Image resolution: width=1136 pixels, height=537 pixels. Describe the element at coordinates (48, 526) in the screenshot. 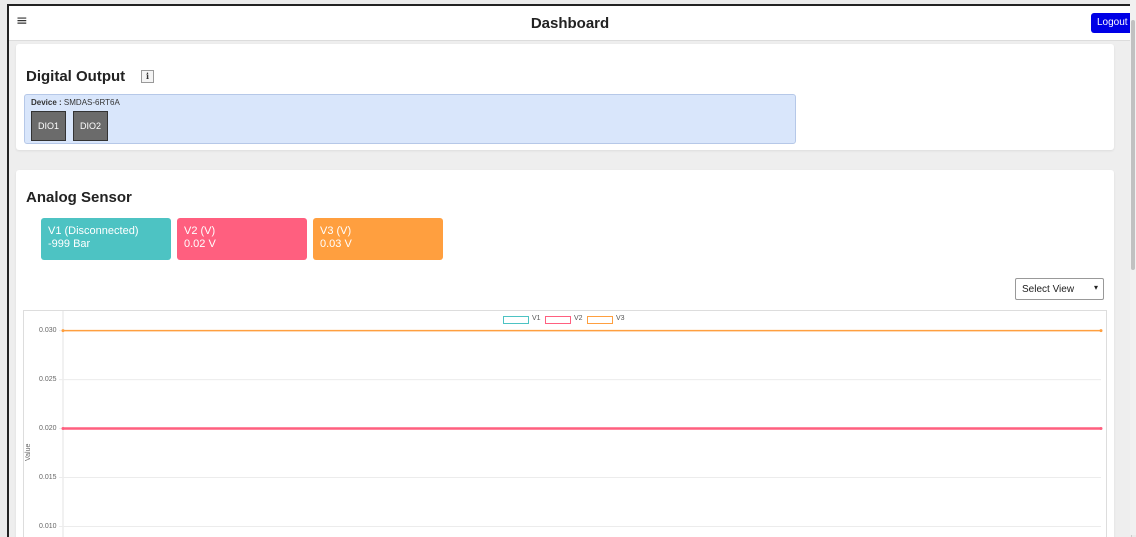

I see `y-tick-label: 0.010` at that location.